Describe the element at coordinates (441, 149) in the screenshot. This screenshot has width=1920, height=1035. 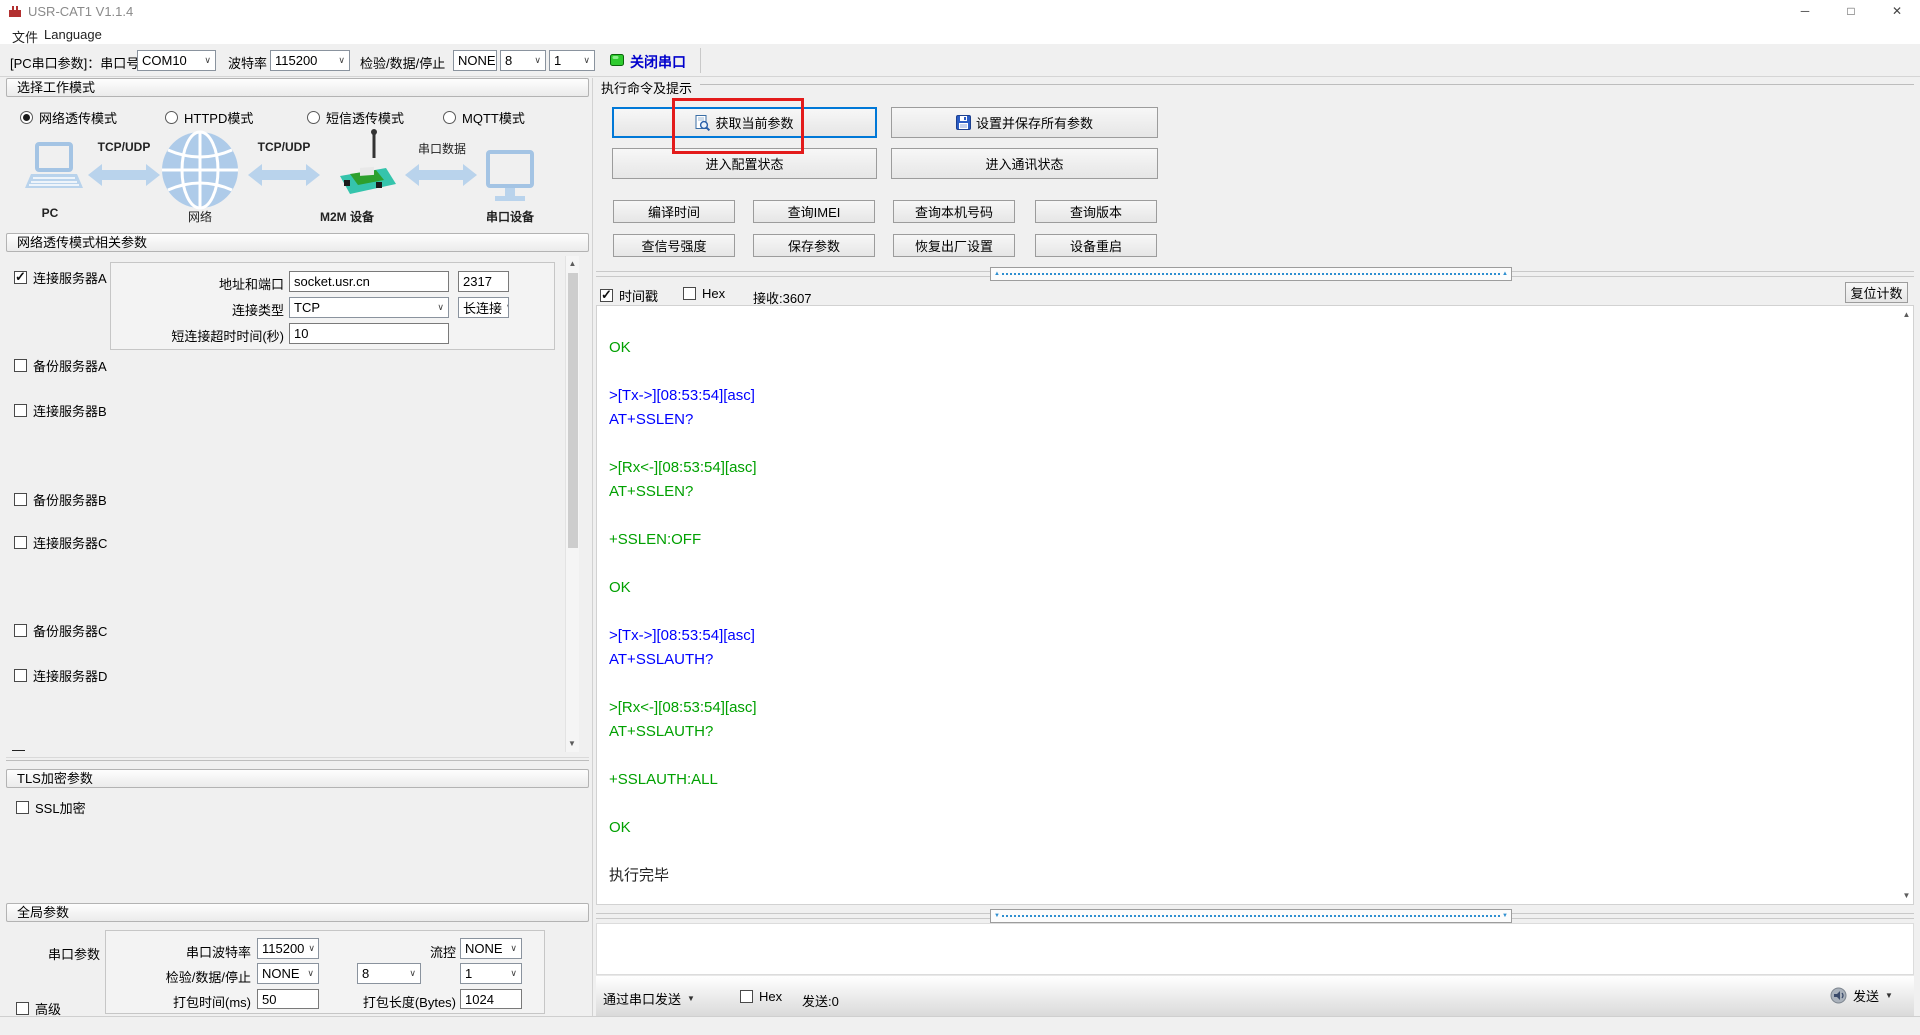
I see `diagram-link-label: 串口数据` at that location.